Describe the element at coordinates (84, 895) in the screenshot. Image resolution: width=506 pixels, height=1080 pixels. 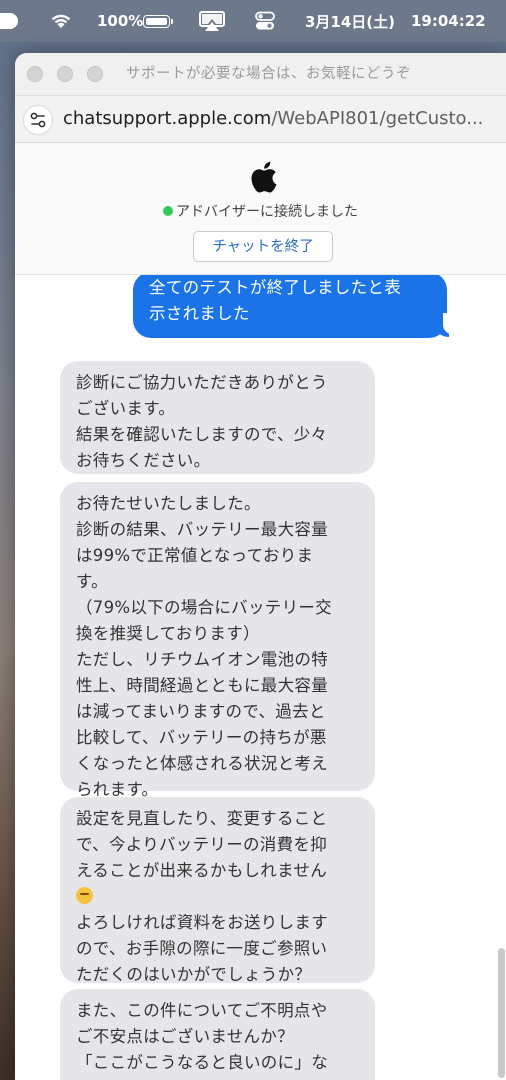
I see `thinking-face-icon` at that location.